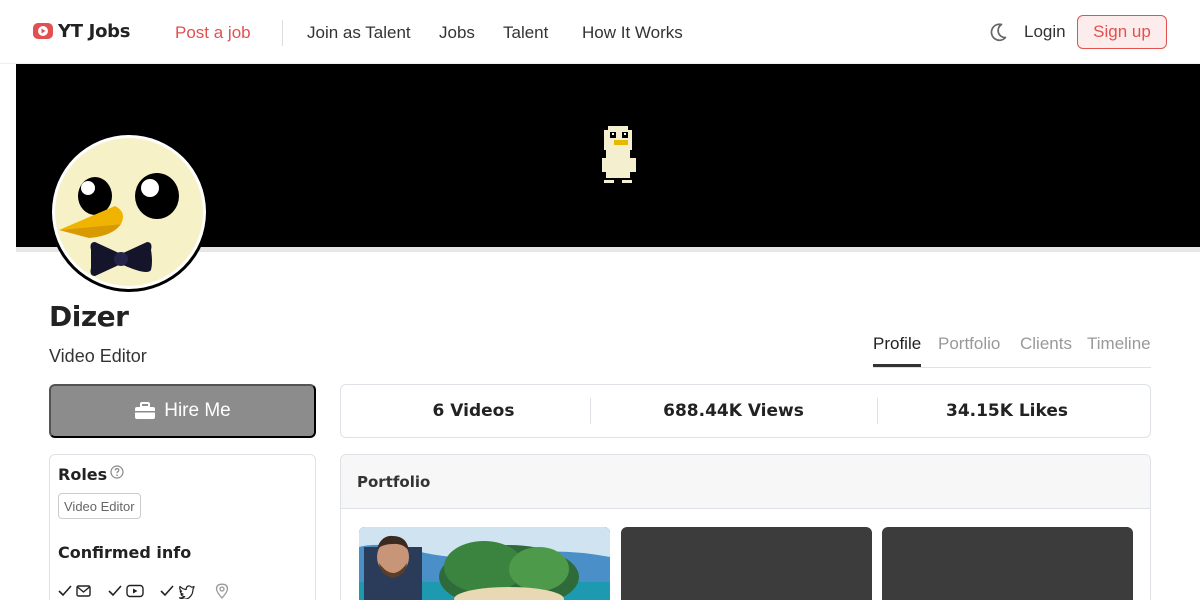  Describe the element at coordinates (632, 33) in the screenshot. I see `nav-how-it-works: How It Works` at that location.